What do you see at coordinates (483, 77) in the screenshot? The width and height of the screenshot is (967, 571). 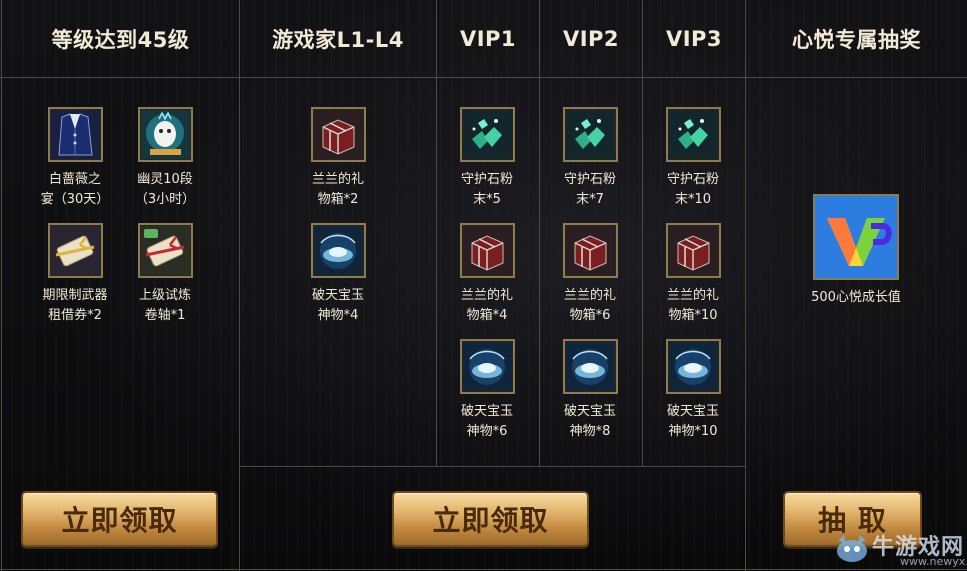 I see `header-divider` at bounding box center [483, 77].